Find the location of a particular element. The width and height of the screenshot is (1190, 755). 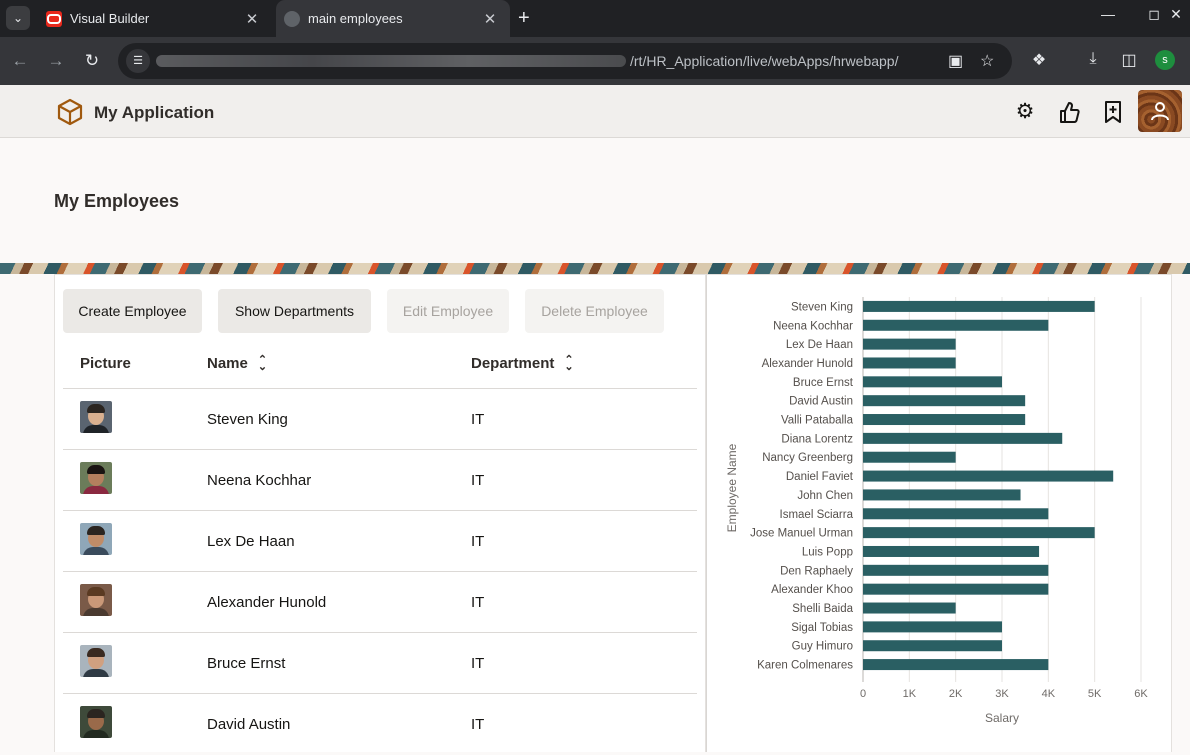

column-label: Picture is located at coordinates (105, 363).